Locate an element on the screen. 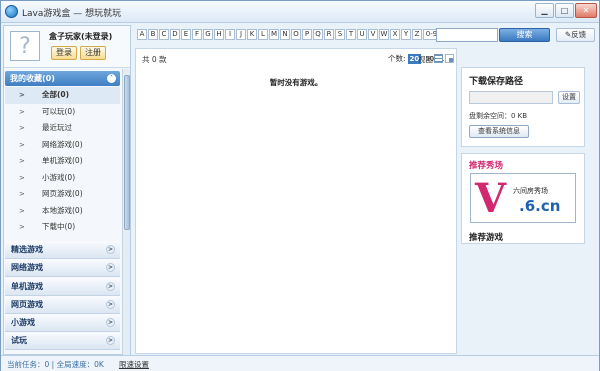  letter-filter-n: N is located at coordinates (285, 34).